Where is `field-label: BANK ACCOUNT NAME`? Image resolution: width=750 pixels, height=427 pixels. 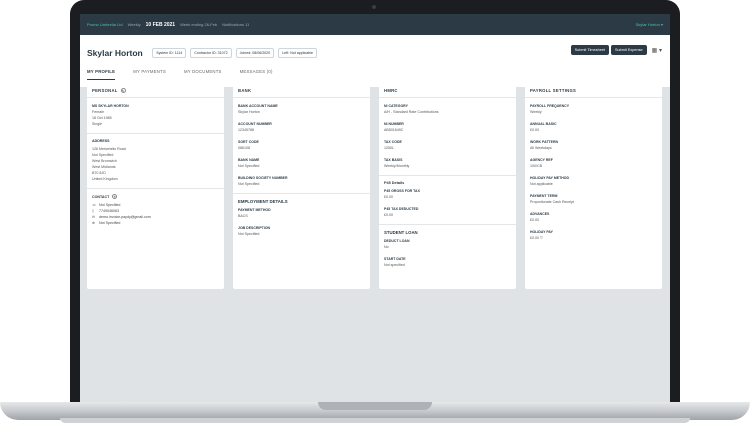
field-label: BANK ACCOUNT NAME is located at coordinates (258, 106).